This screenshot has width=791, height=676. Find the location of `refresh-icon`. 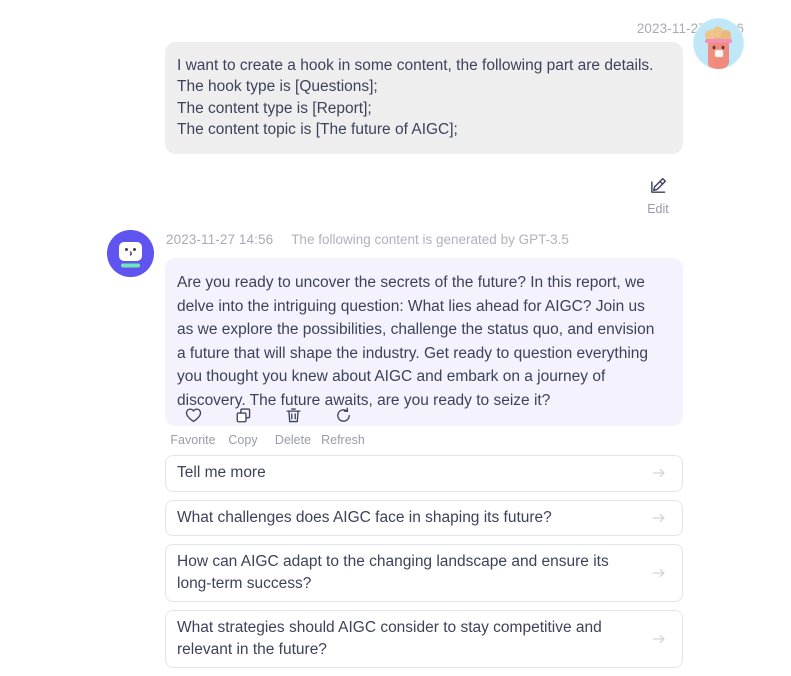

refresh-icon is located at coordinates (343, 418).